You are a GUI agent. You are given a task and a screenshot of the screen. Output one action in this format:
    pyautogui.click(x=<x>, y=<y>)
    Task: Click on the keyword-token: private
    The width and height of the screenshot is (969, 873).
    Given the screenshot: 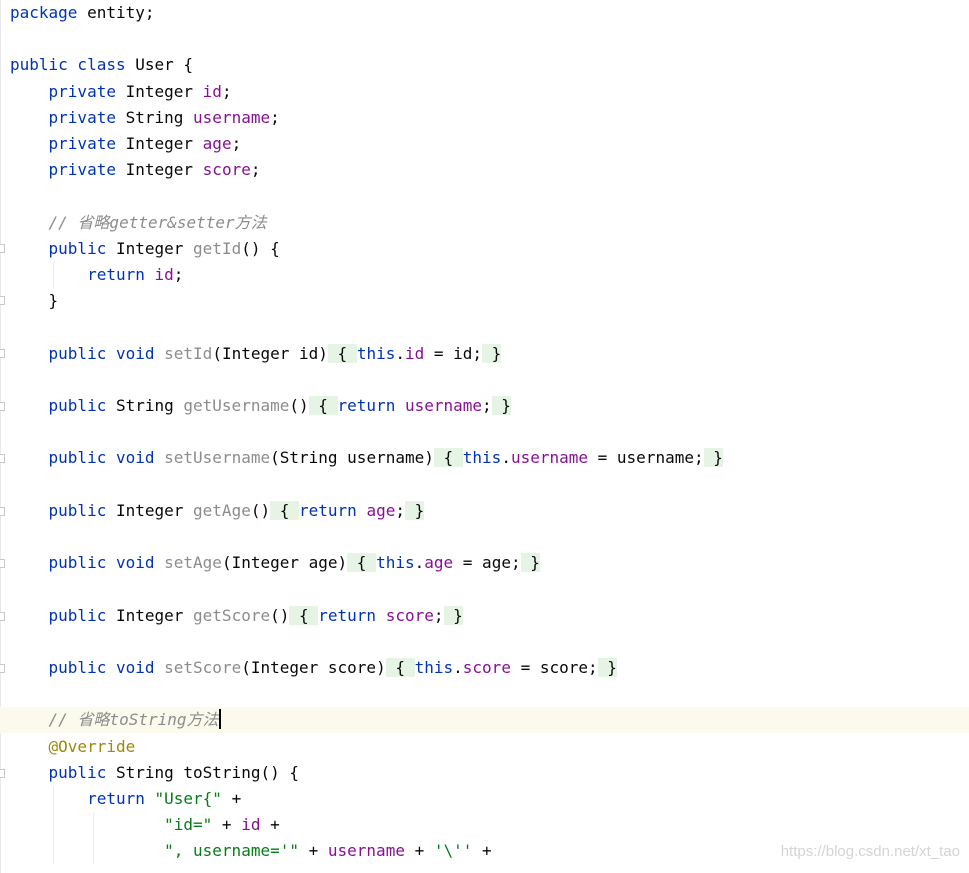 What is the action you would take?
    pyautogui.click(x=82, y=91)
    